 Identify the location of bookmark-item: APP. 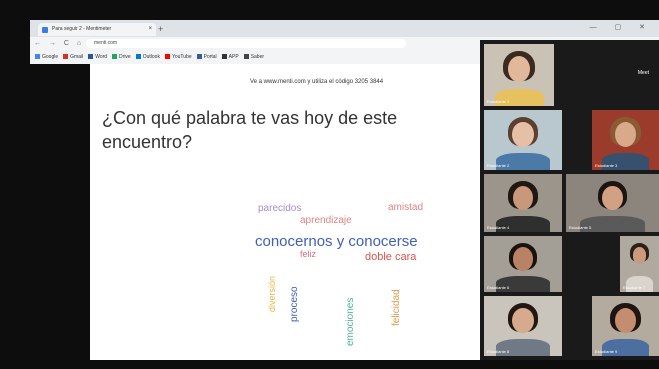
(230, 57).